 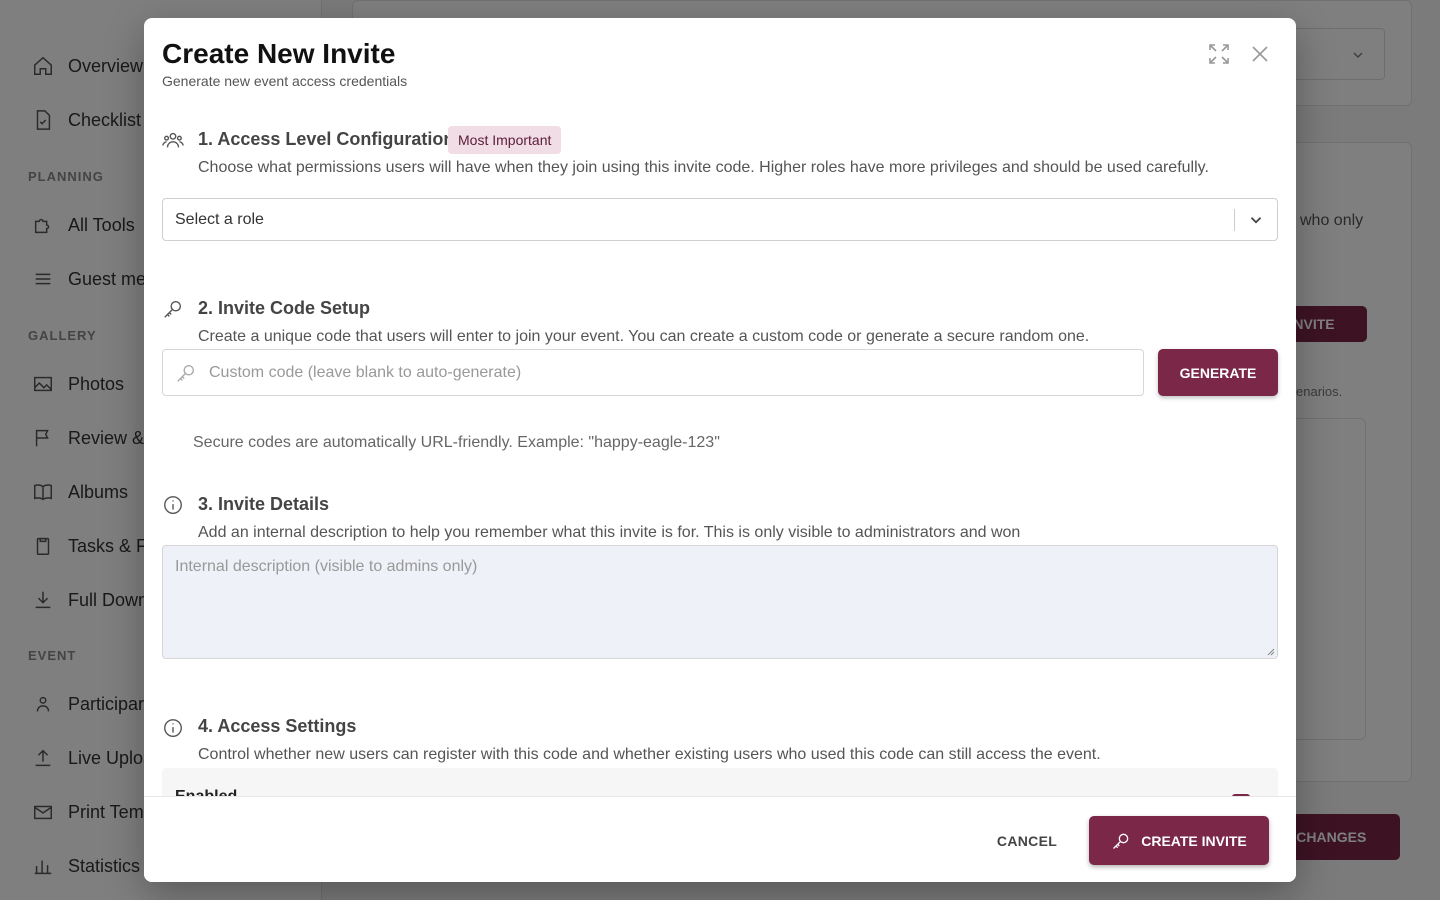 What do you see at coordinates (1234, 220) in the screenshot?
I see `select-divider` at bounding box center [1234, 220].